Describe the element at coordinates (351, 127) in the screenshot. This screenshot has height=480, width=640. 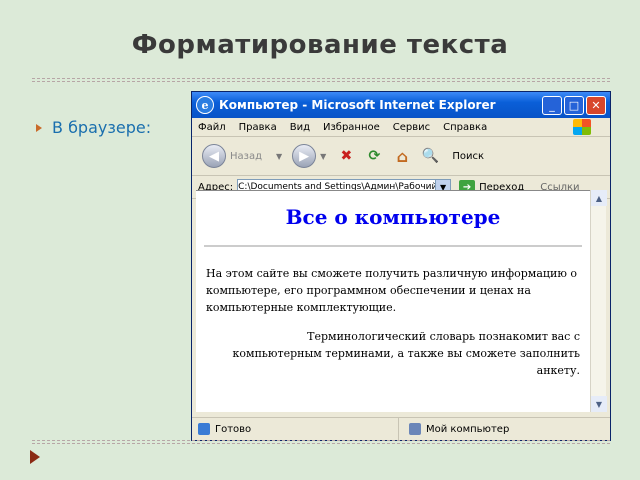
I see `menu-favorites: Избранное` at that location.